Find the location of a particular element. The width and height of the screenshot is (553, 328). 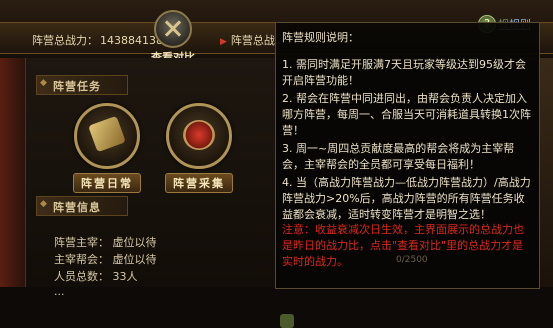

scroll-icon is located at coordinates (107, 136).